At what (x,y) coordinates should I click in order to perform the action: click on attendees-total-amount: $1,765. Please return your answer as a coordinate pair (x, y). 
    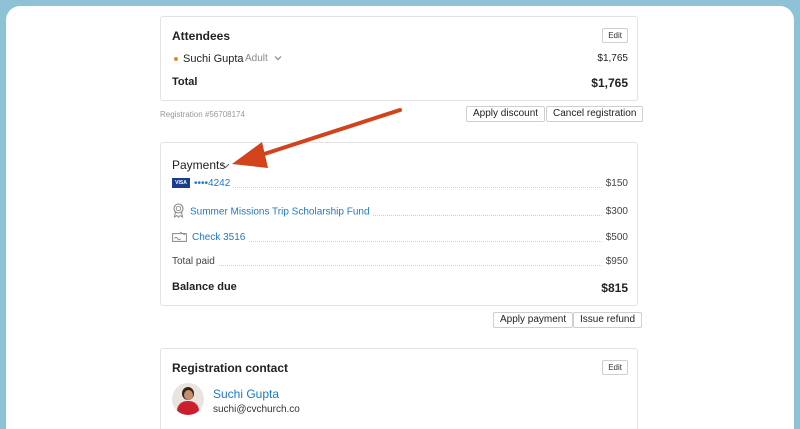
    Looking at the image, I should click on (609, 83).